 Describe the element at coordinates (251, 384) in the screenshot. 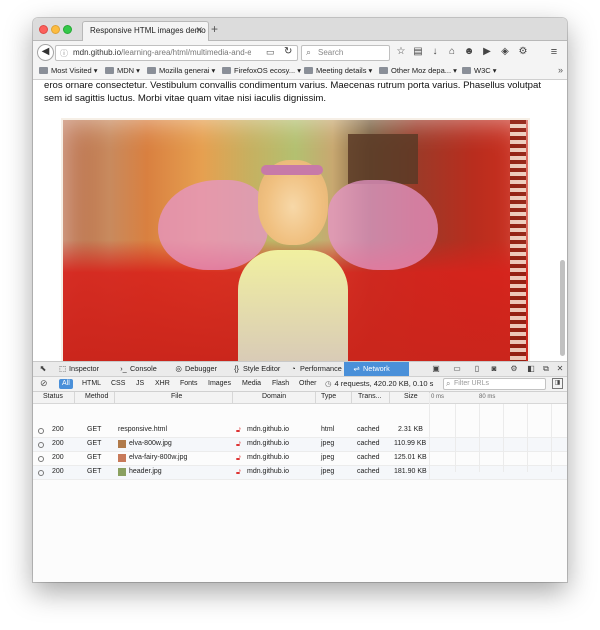

I see `filter-media: Media` at that location.